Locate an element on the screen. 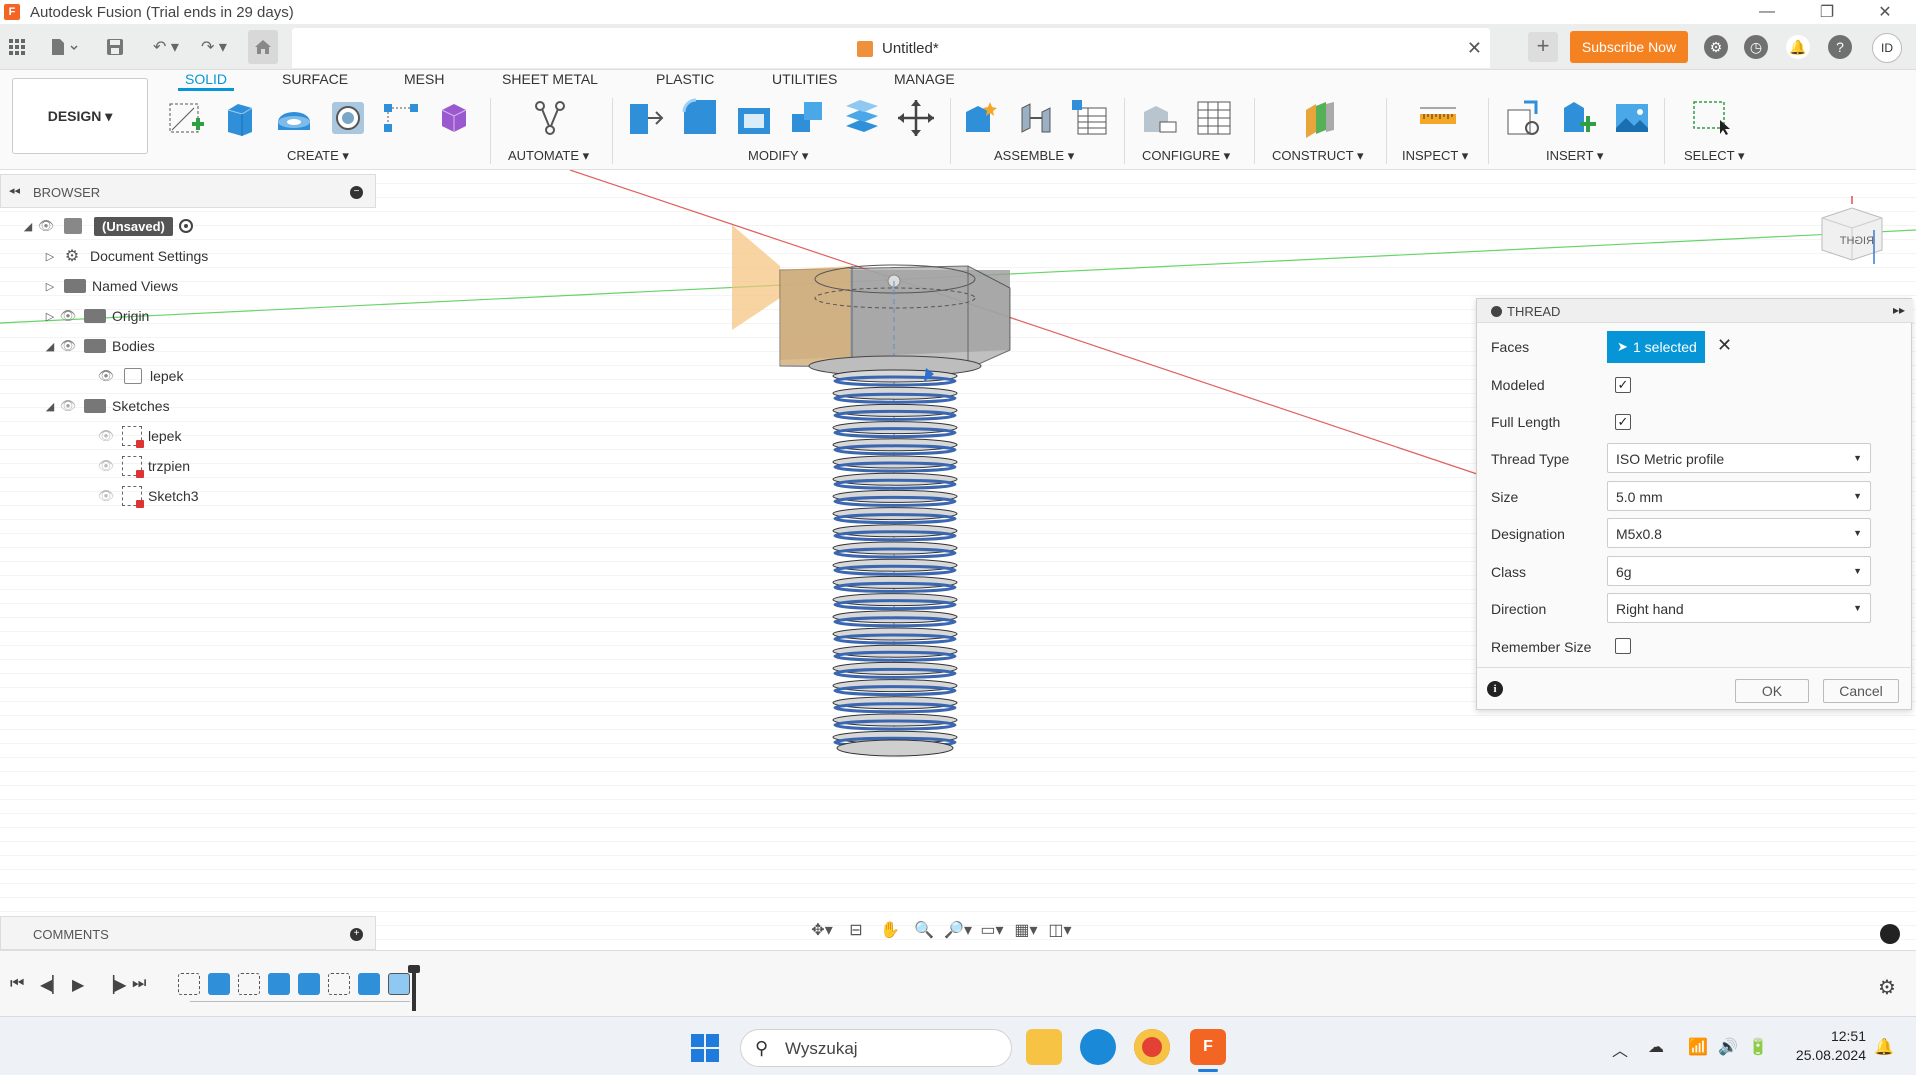  automate-icon is located at coordinates (550, 118).